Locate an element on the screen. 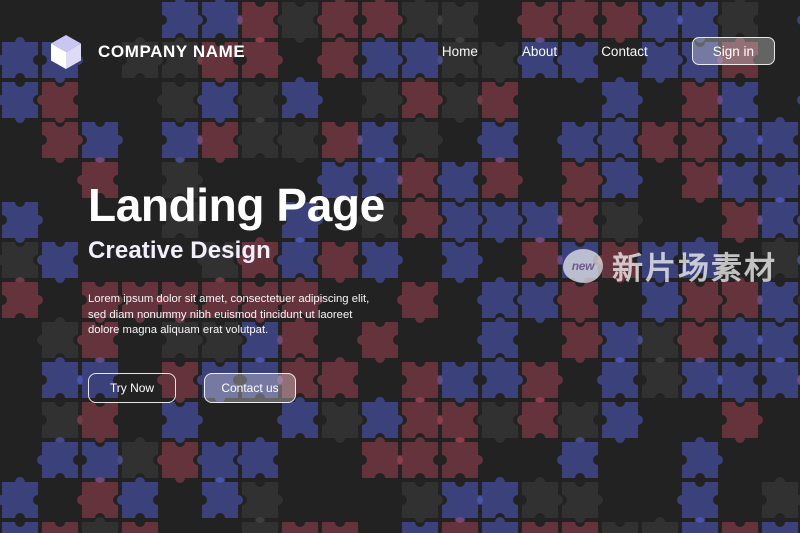 This screenshot has width=800, height=533. cube-icon is located at coordinates (66, 52).